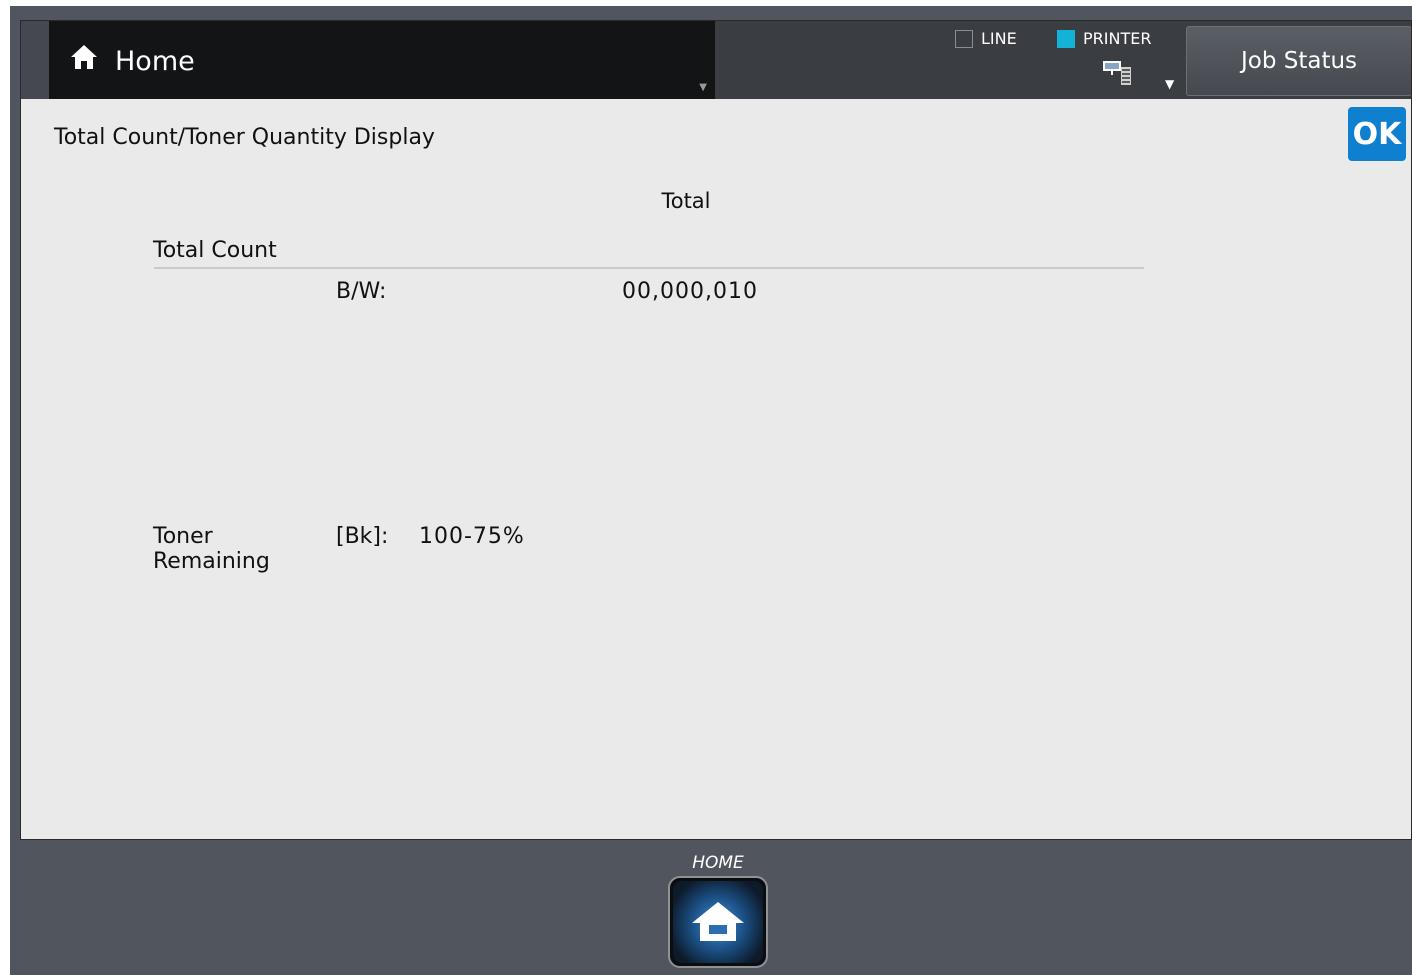 The width and height of the screenshot is (1412, 975). I want to click on home-key-face, so click(718, 922).